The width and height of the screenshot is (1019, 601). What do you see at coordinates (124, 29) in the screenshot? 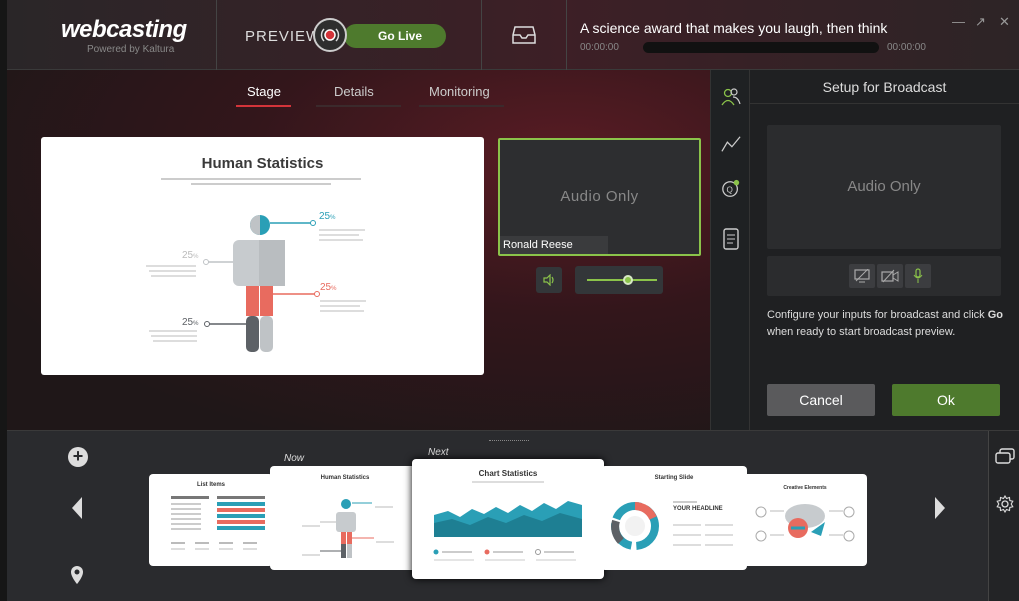
I see `logo-text: webcasting` at bounding box center [124, 29].